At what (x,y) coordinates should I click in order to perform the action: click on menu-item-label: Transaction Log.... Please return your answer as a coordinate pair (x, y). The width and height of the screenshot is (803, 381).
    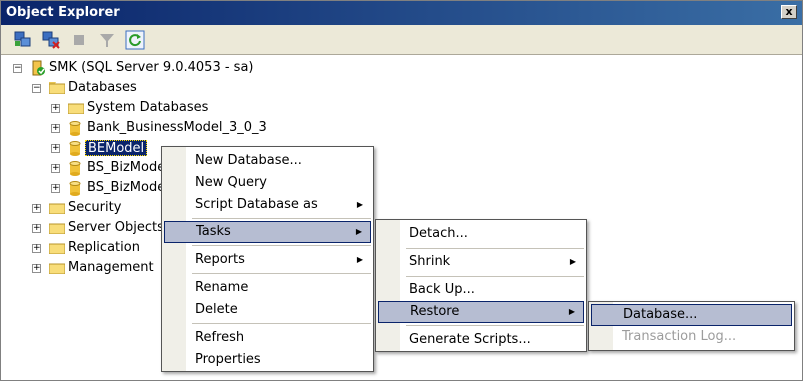
    Looking at the image, I should click on (679, 336).